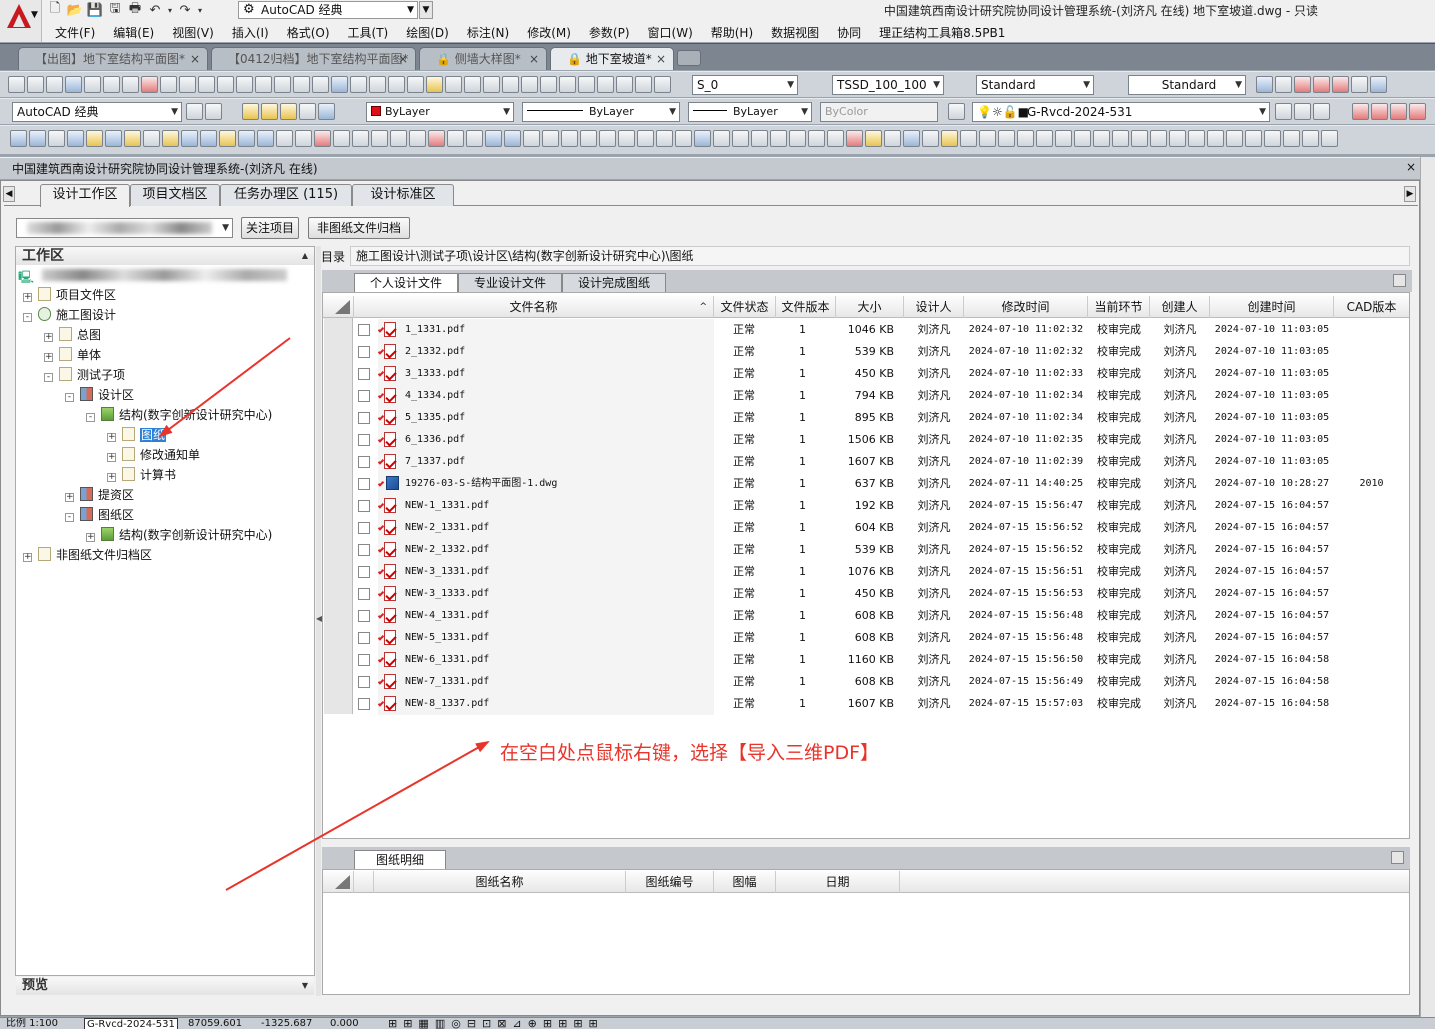 The width and height of the screenshot is (1435, 1029). Describe the element at coordinates (72, 335) in the screenshot. I see `tree-node: + 总图` at that location.